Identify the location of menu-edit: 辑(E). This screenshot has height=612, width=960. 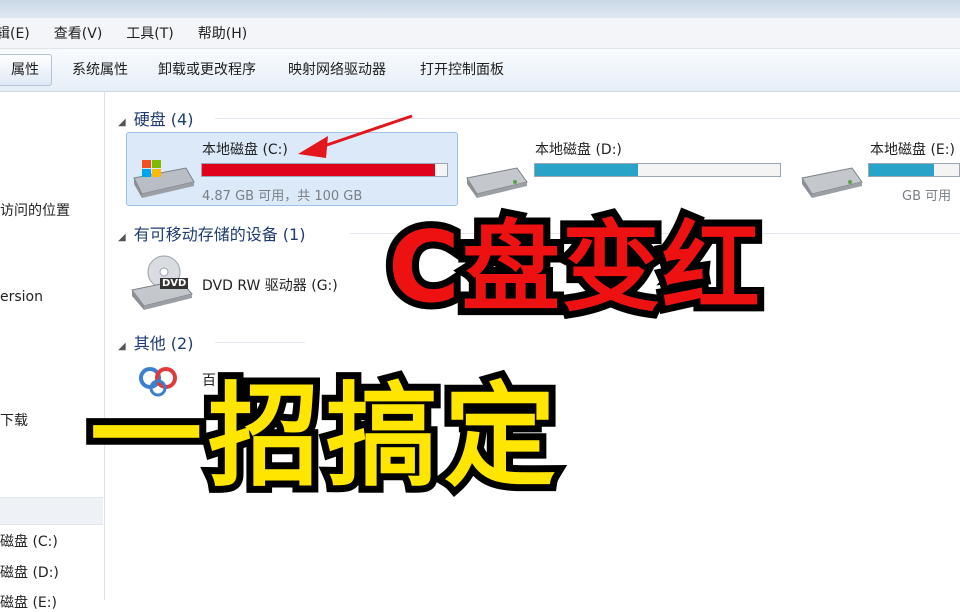
(15, 33).